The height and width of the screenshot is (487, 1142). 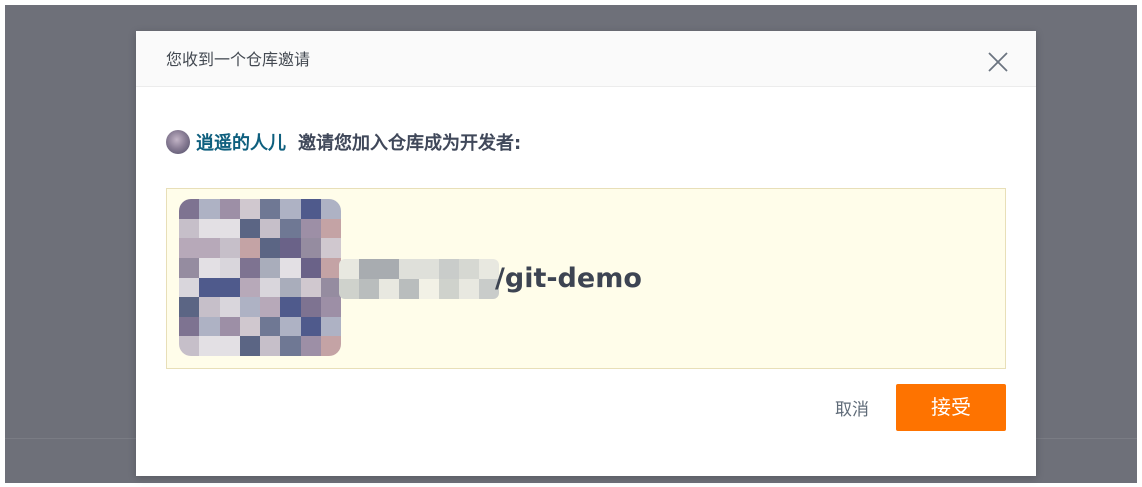 What do you see at coordinates (586, 59) in the screenshot?
I see `dialog-header: 您收到一个仓库邀请` at bounding box center [586, 59].